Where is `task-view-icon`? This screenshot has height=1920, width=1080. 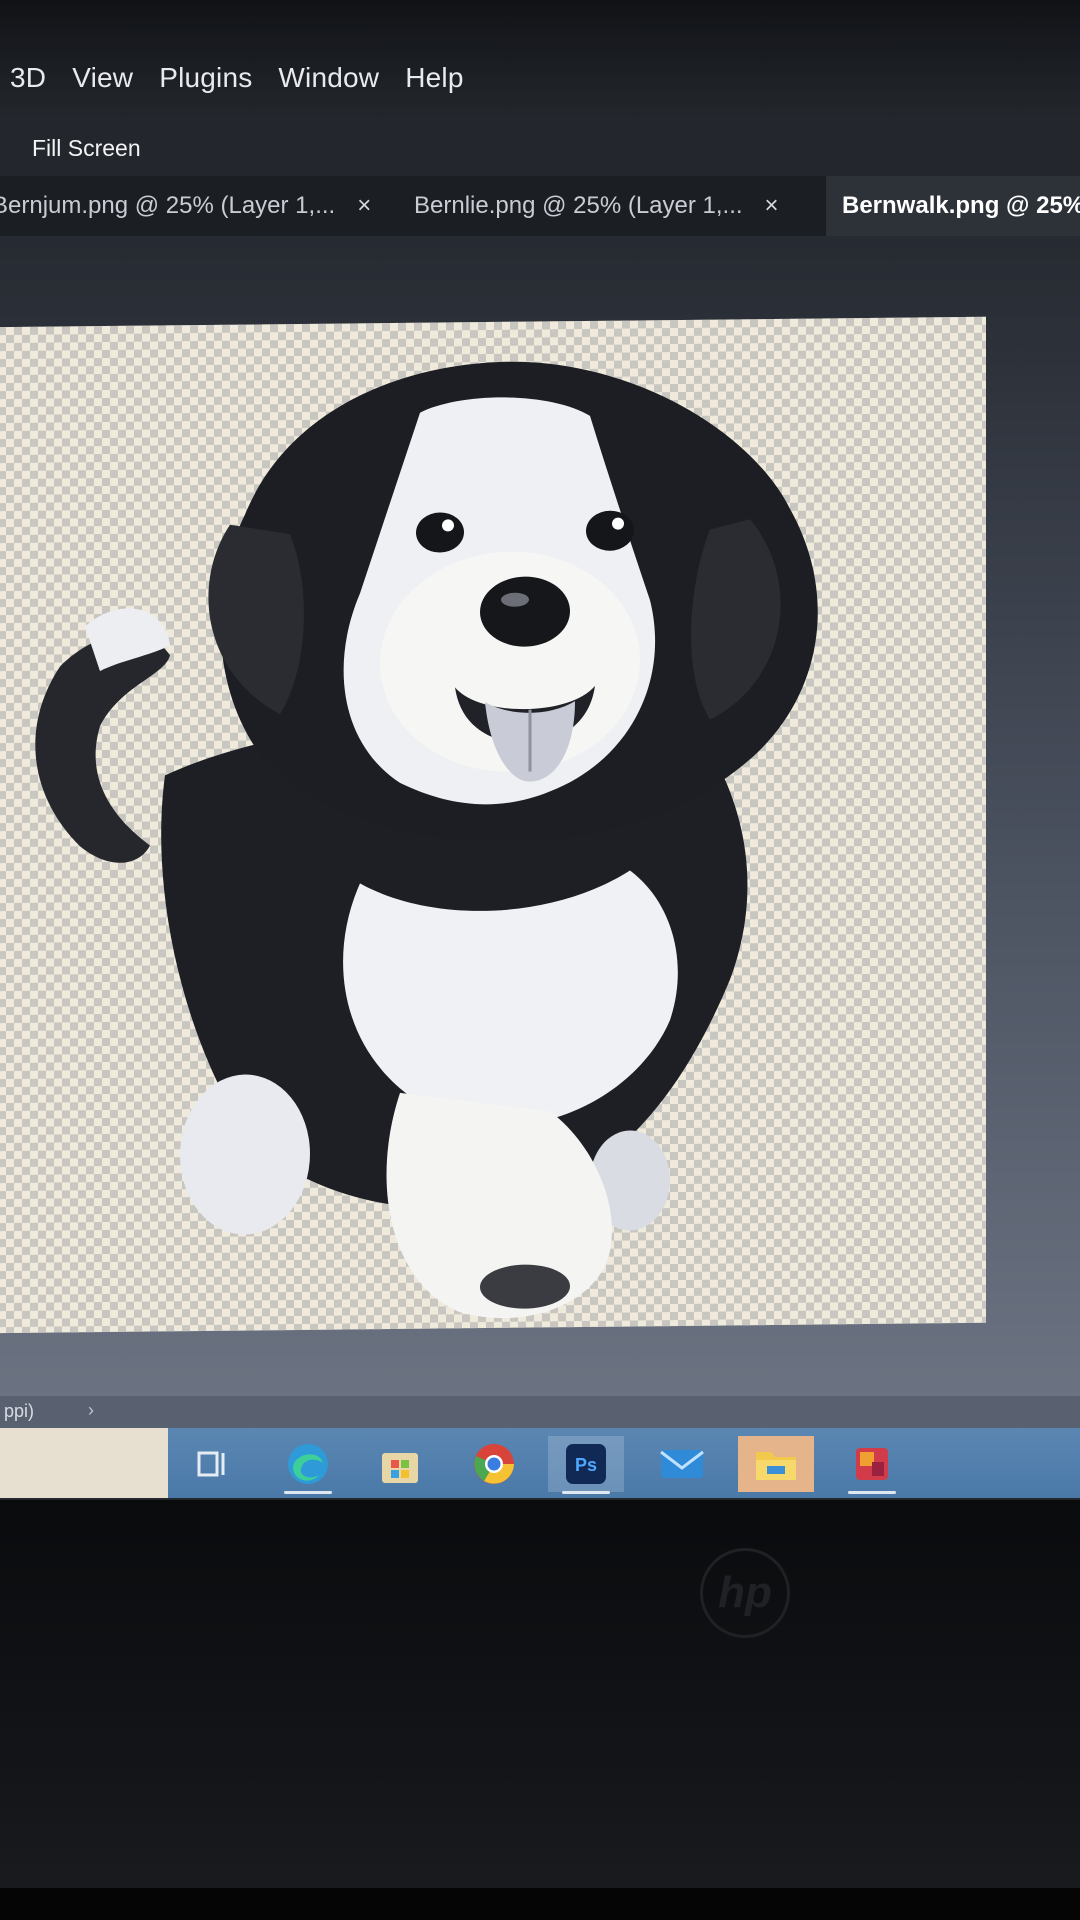
task-view-icon is located at coordinates (212, 1464).